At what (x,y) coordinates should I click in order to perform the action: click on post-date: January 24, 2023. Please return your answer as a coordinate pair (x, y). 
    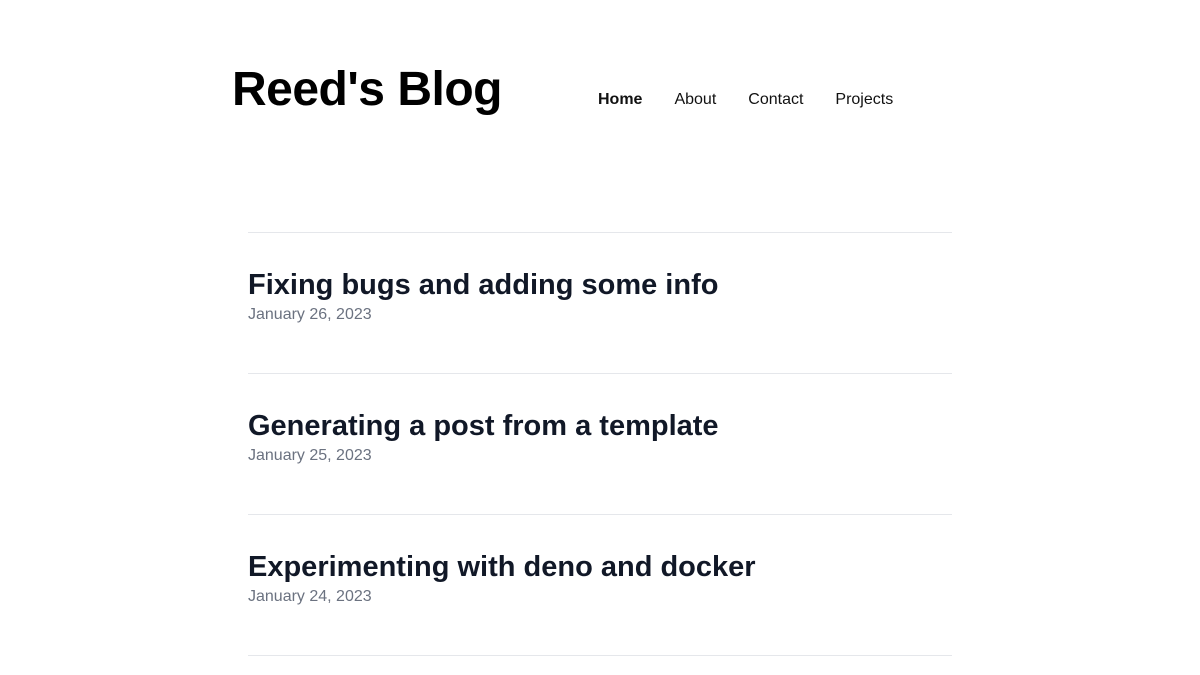
    Looking at the image, I should click on (310, 596).